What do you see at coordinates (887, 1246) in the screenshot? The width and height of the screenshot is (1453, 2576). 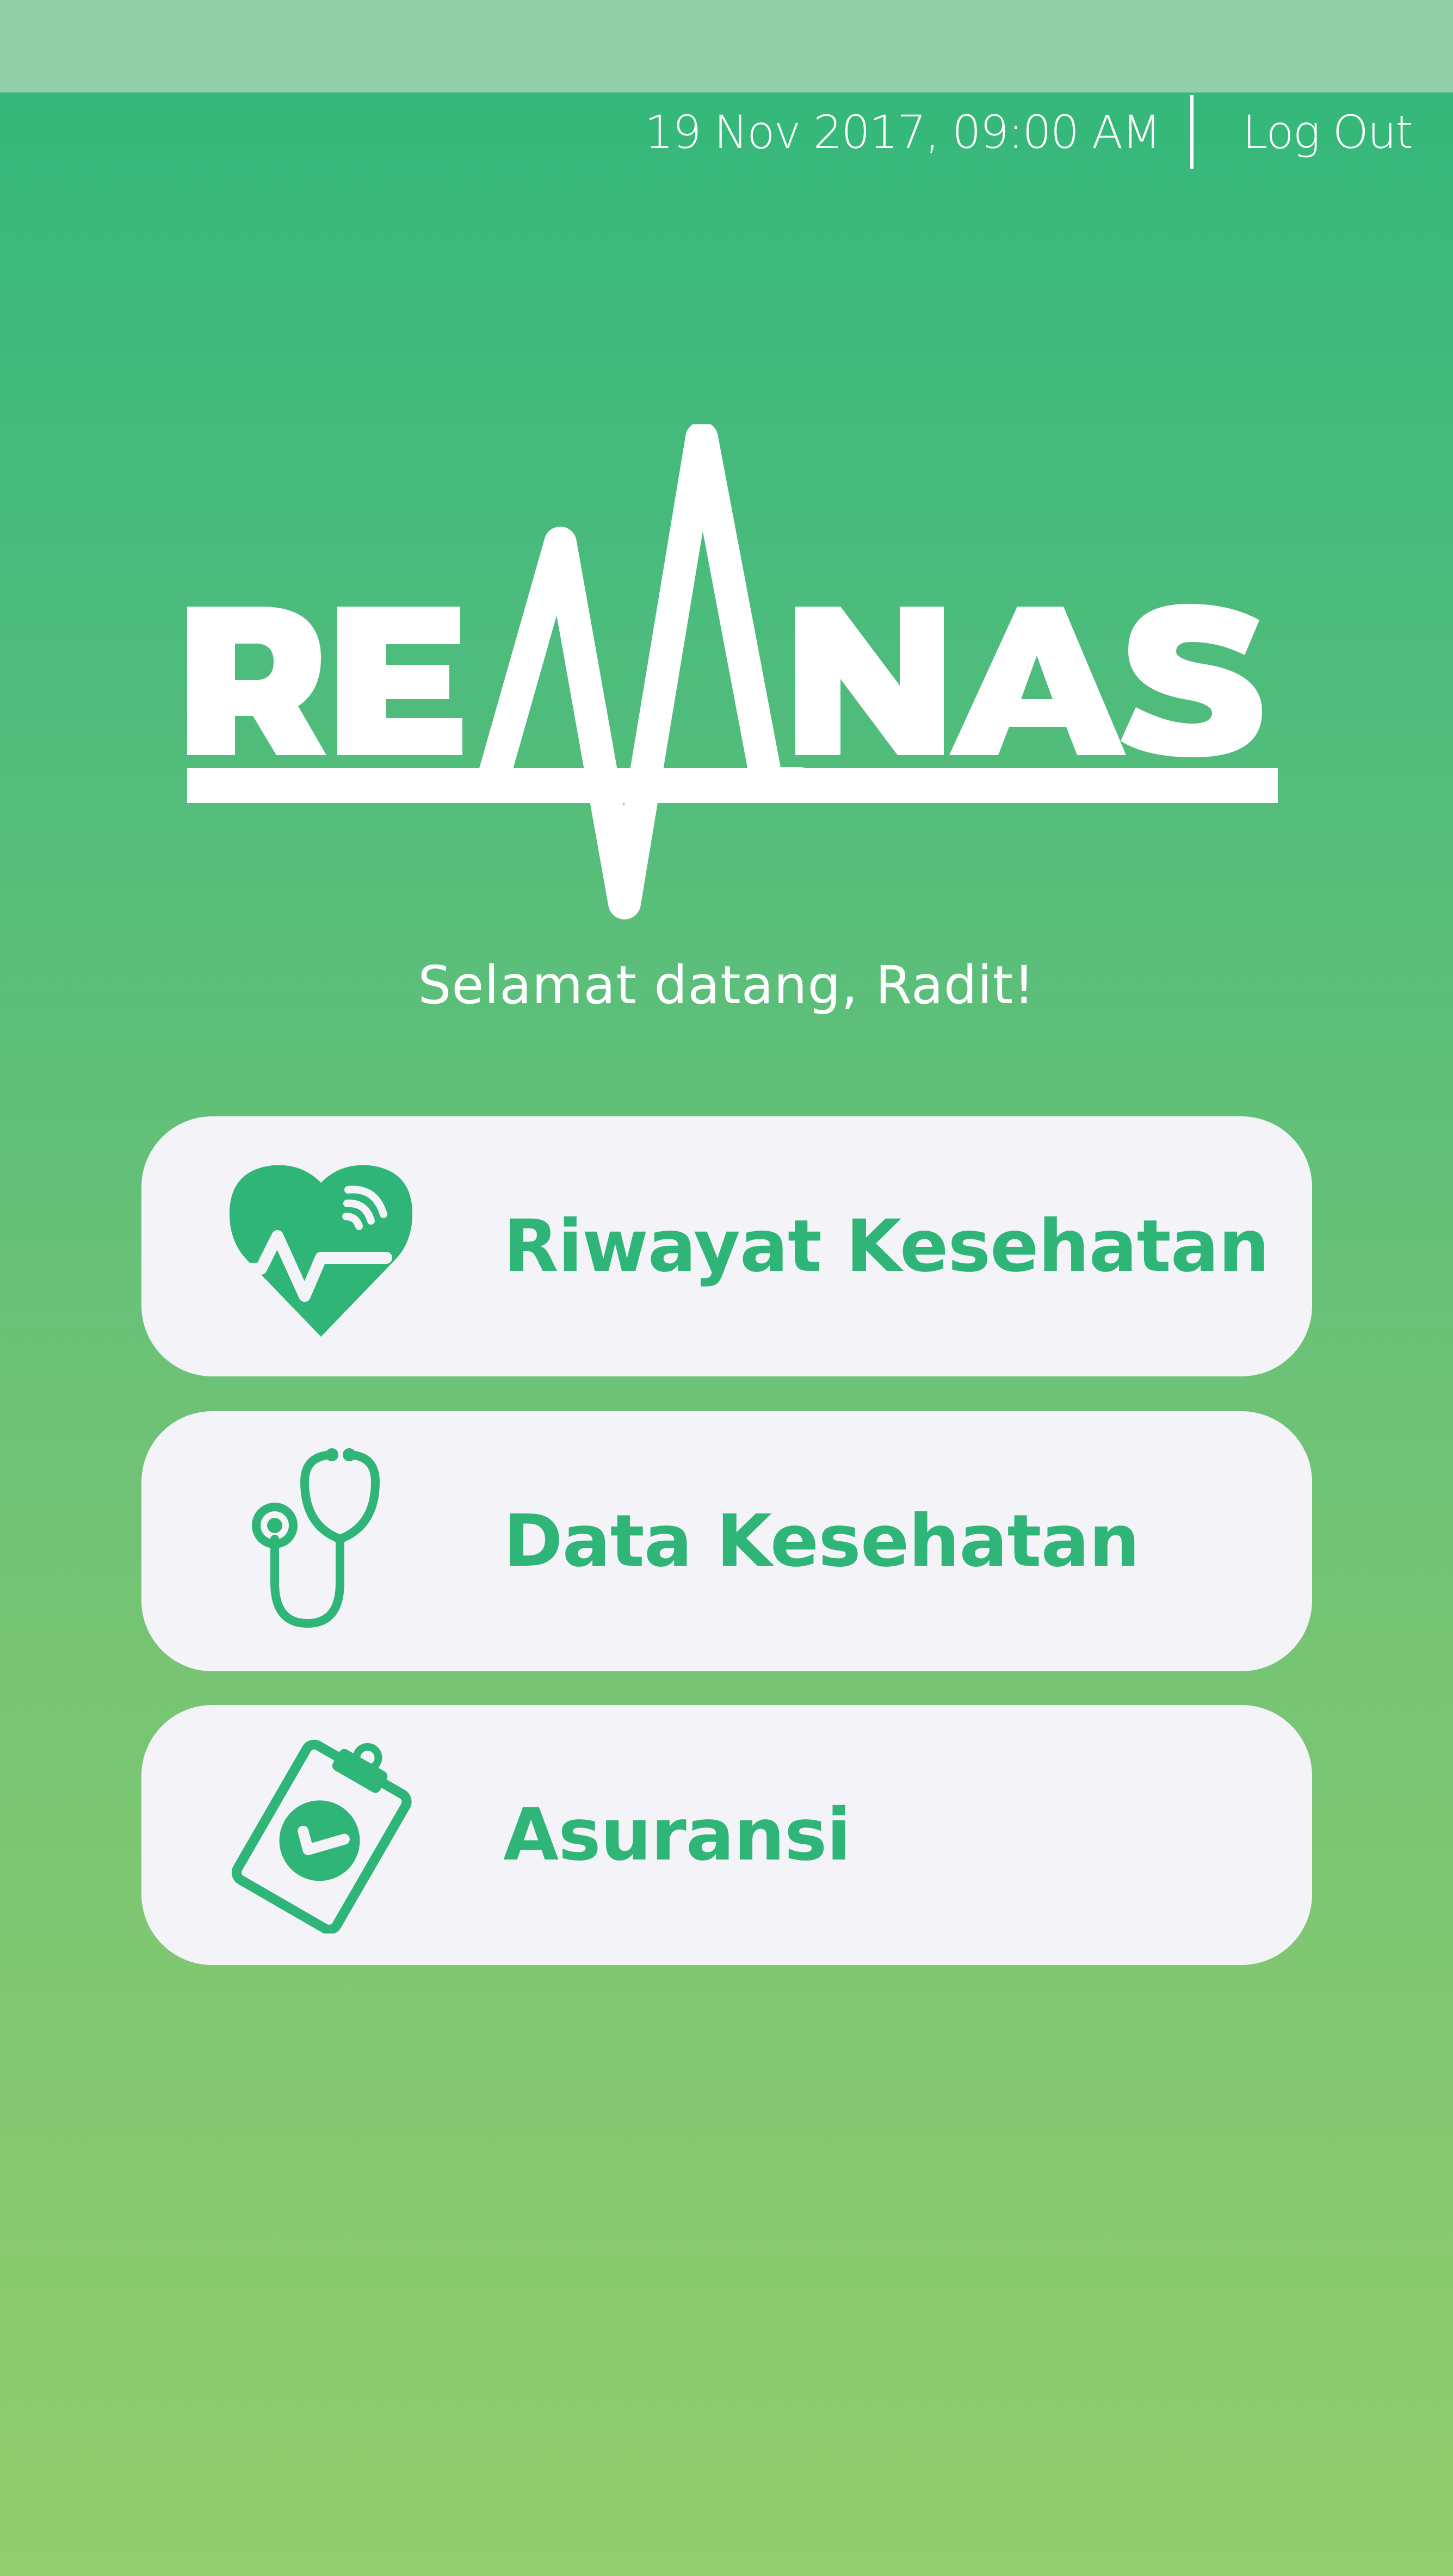 I see `menu-label-riwayat: Riwayat Kesehatan` at bounding box center [887, 1246].